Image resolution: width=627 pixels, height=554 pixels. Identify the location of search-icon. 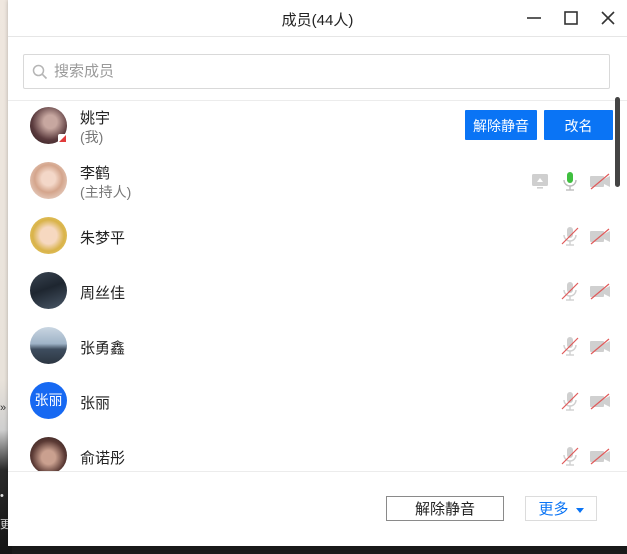
(40, 72).